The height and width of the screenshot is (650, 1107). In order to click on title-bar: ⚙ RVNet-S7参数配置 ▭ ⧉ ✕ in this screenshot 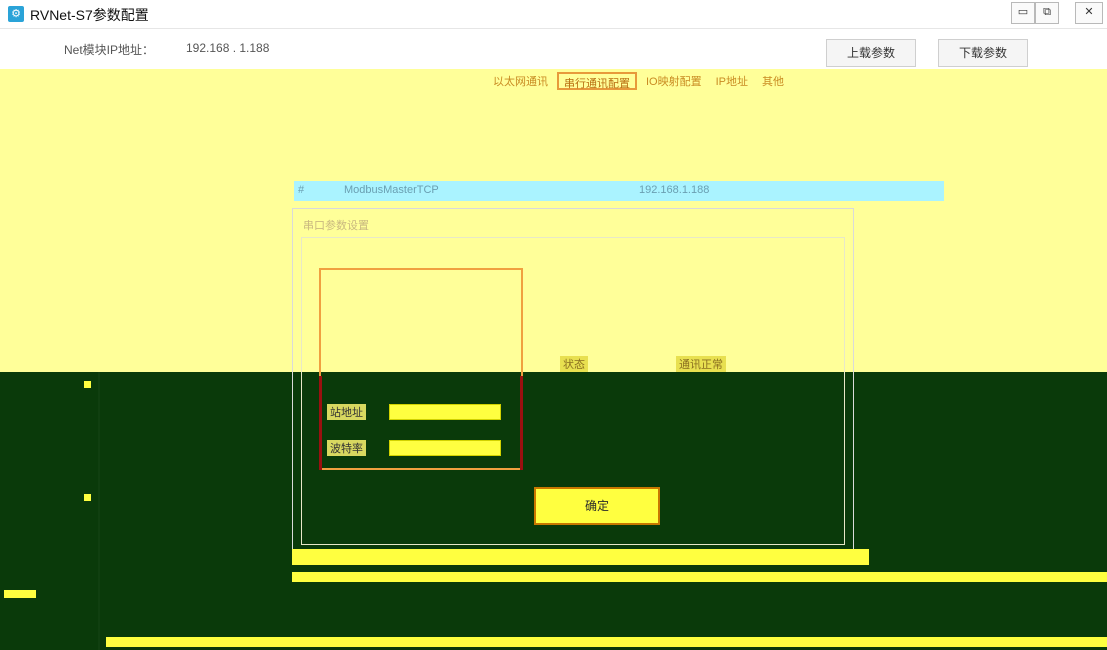, I will do `click(553, 14)`.